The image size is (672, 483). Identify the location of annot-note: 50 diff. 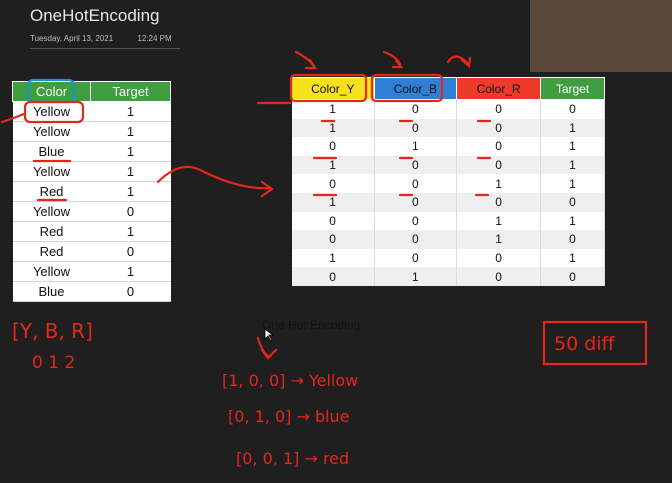
(585, 344).